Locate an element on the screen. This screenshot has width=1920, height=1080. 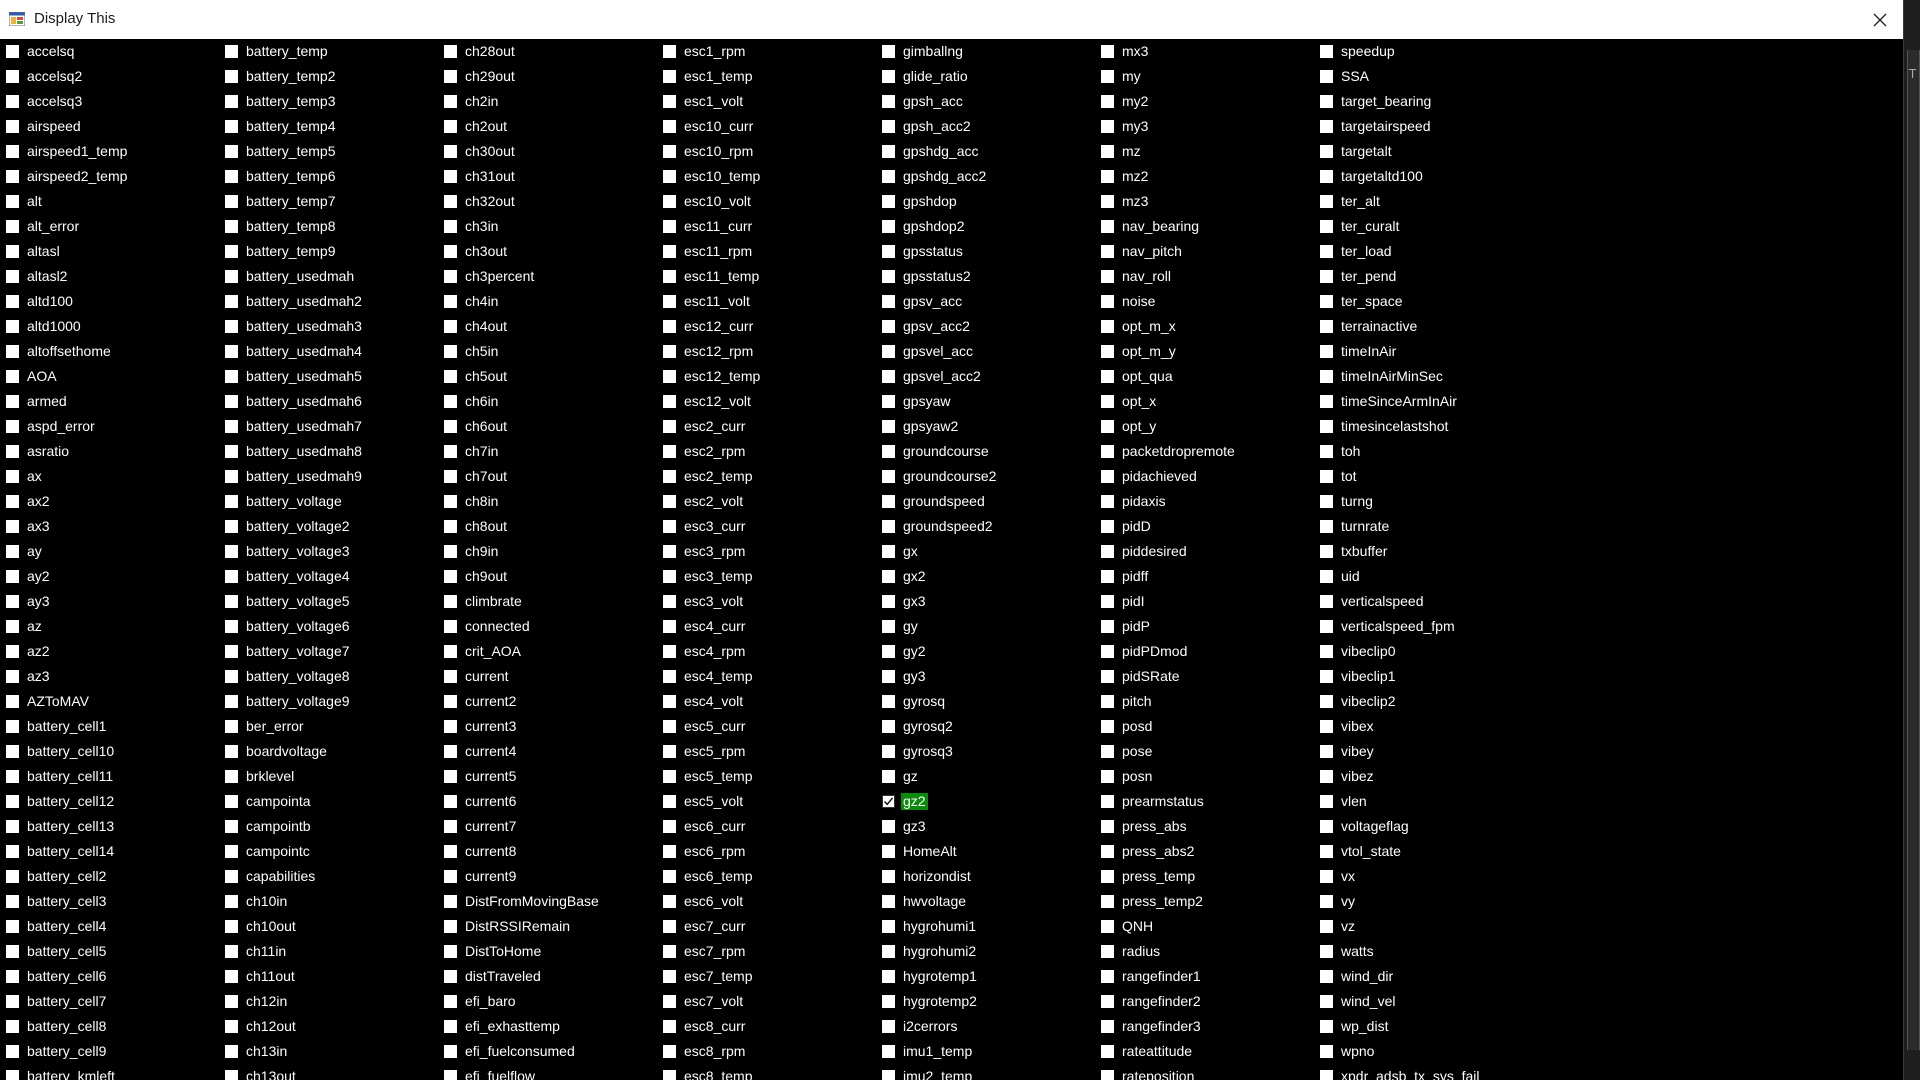
checkbox-item: imu1_temp is located at coordinates (985, 1051).